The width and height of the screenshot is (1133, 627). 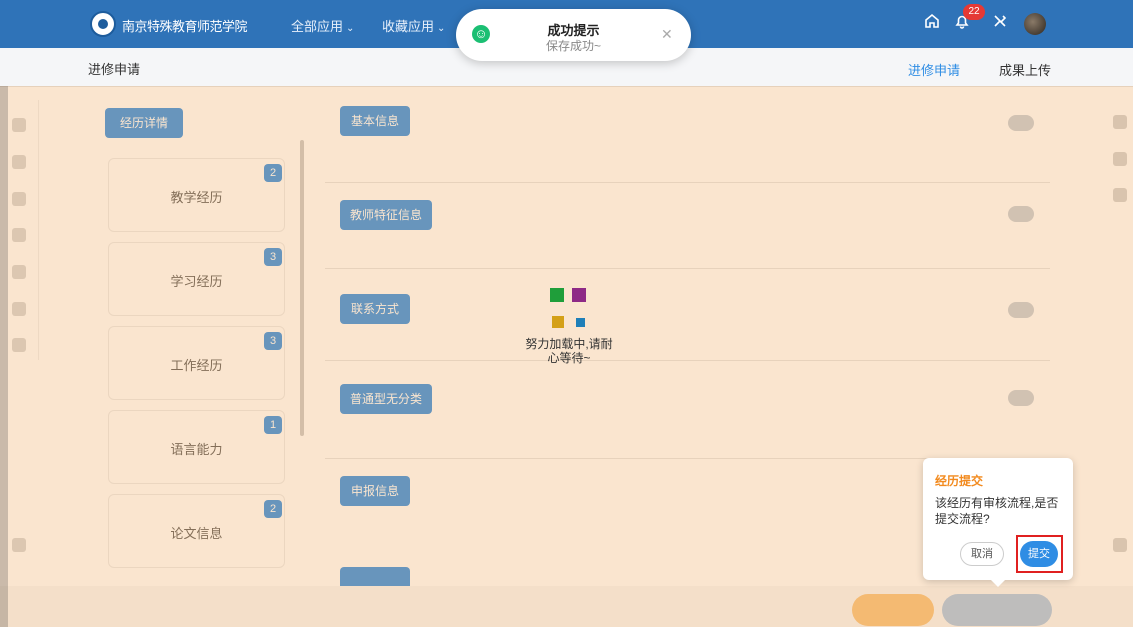 I want to click on menu-favorites: 收藏应用 ⌄, so click(x=413, y=25).